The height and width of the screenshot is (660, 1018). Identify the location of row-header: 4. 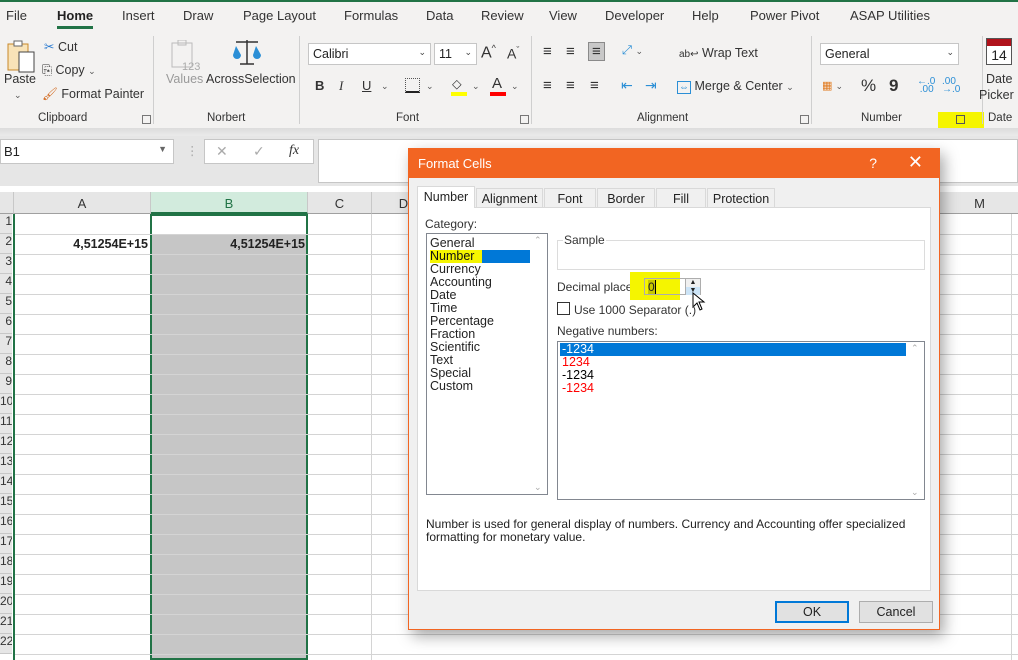
(6, 284).